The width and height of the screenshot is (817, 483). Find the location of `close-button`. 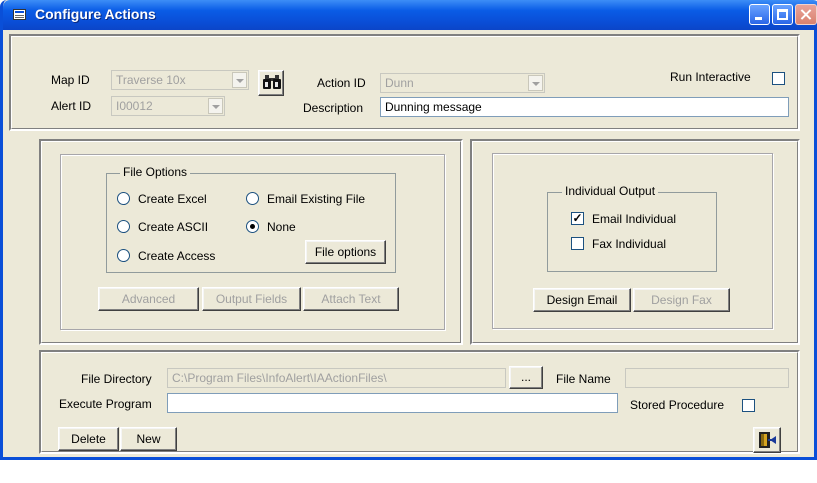

close-button is located at coordinates (806, 14).